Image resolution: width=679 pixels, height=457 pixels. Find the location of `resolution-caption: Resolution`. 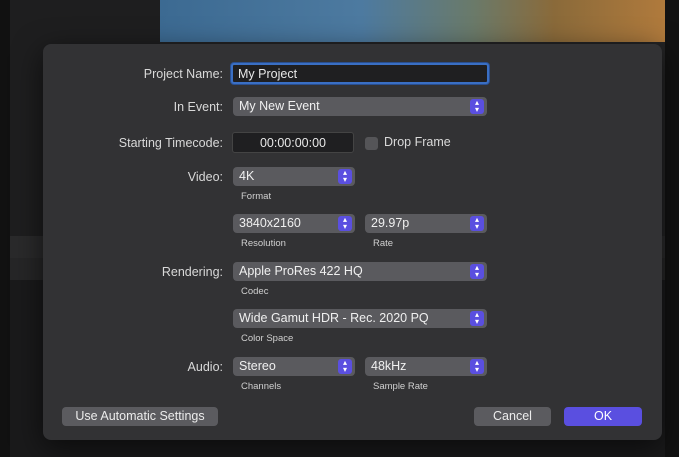

resolution-caption: Resolution is located at coordinates (263, 243).